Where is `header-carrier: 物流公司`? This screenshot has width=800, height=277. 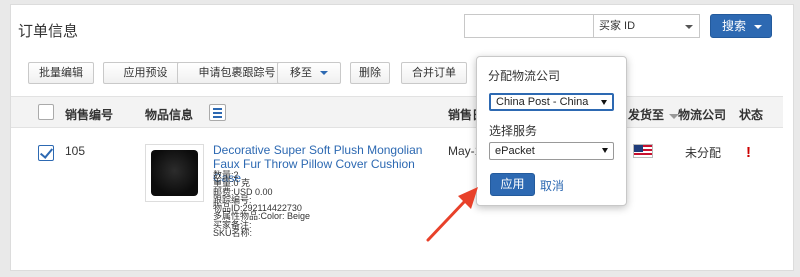
header-carrier: 物流公司 is located at coordinates (702, 114).